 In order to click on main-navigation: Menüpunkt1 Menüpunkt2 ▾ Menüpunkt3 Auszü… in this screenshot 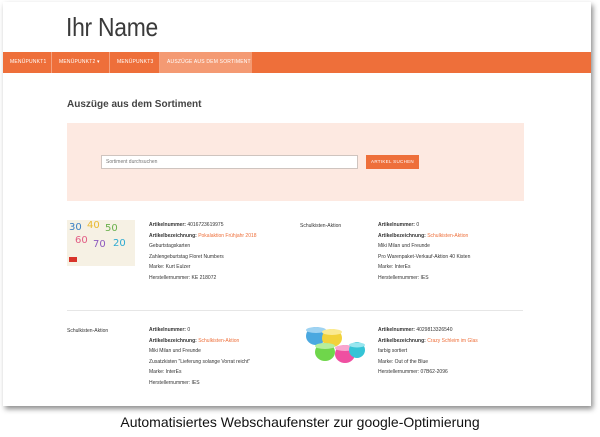, I will do `click(297, 62)`.